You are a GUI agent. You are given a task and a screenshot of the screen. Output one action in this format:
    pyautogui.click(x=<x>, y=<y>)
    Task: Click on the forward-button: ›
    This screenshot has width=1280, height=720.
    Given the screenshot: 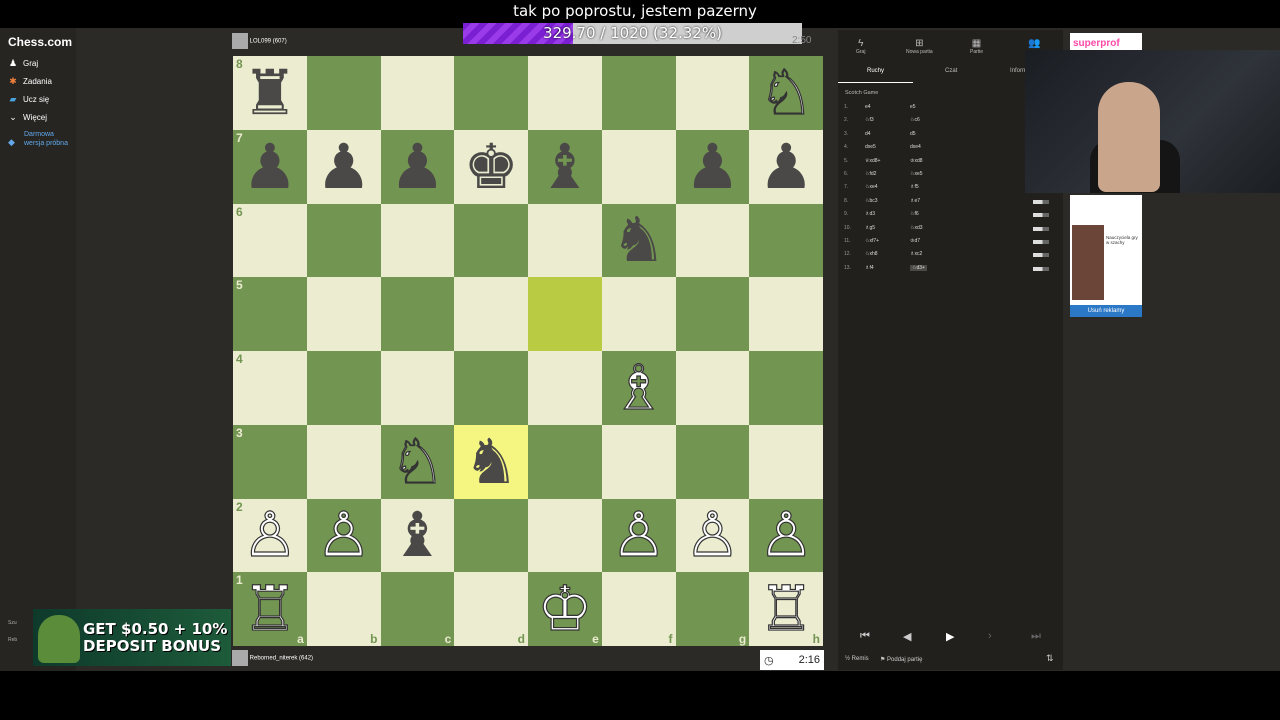 What is the action you would take?
    pyautogui.click(x=990, y=636)
    